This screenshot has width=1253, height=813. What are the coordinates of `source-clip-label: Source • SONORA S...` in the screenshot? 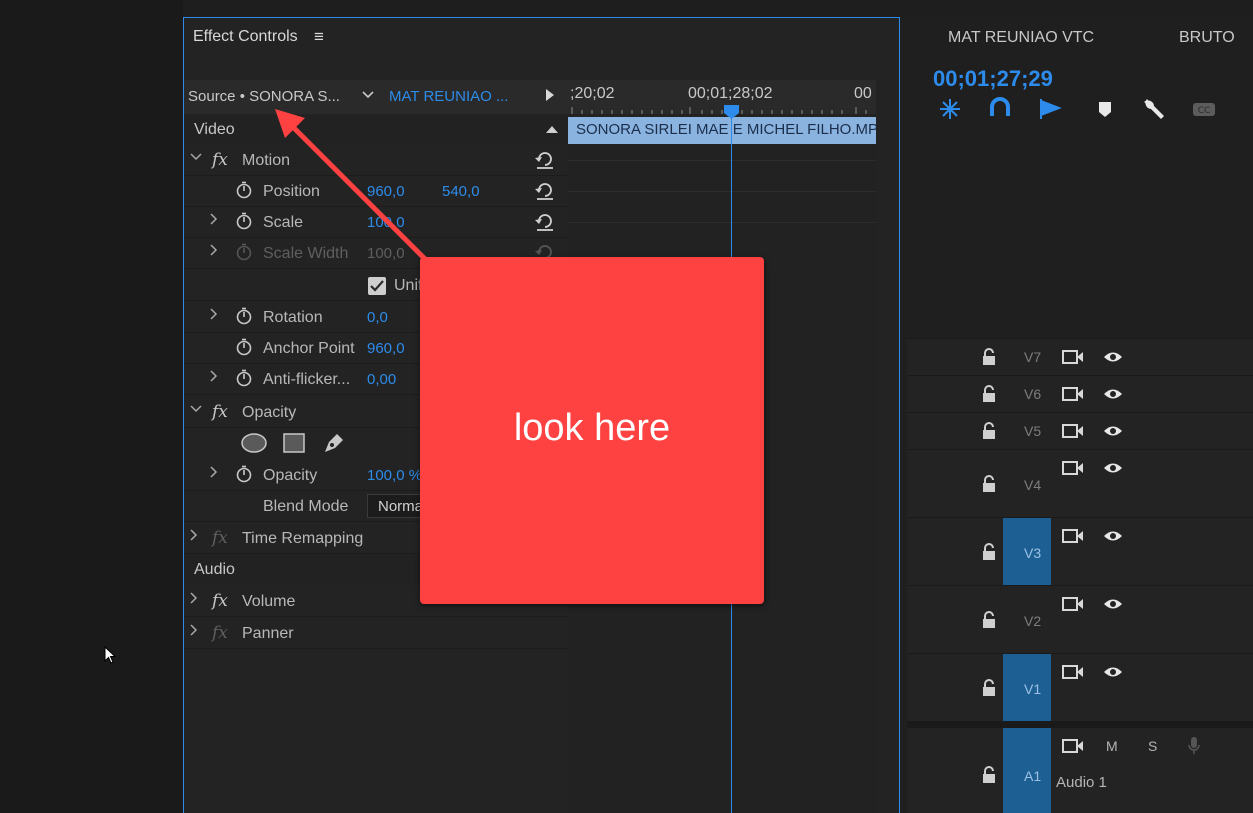 It's located at (264, 96).